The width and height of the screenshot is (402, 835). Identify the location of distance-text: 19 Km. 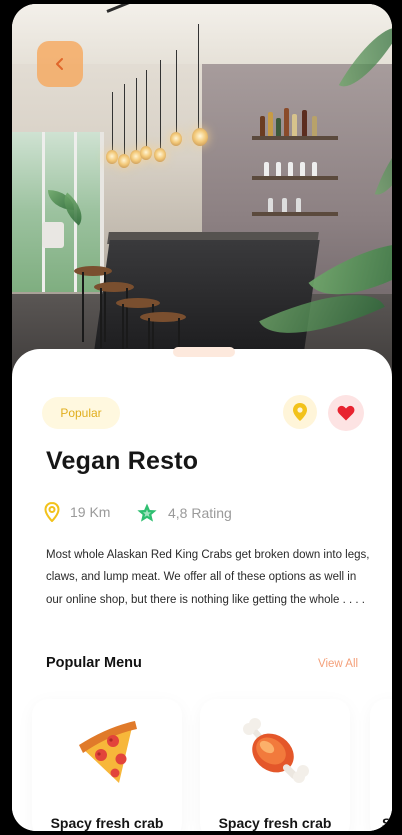
(90, 512).